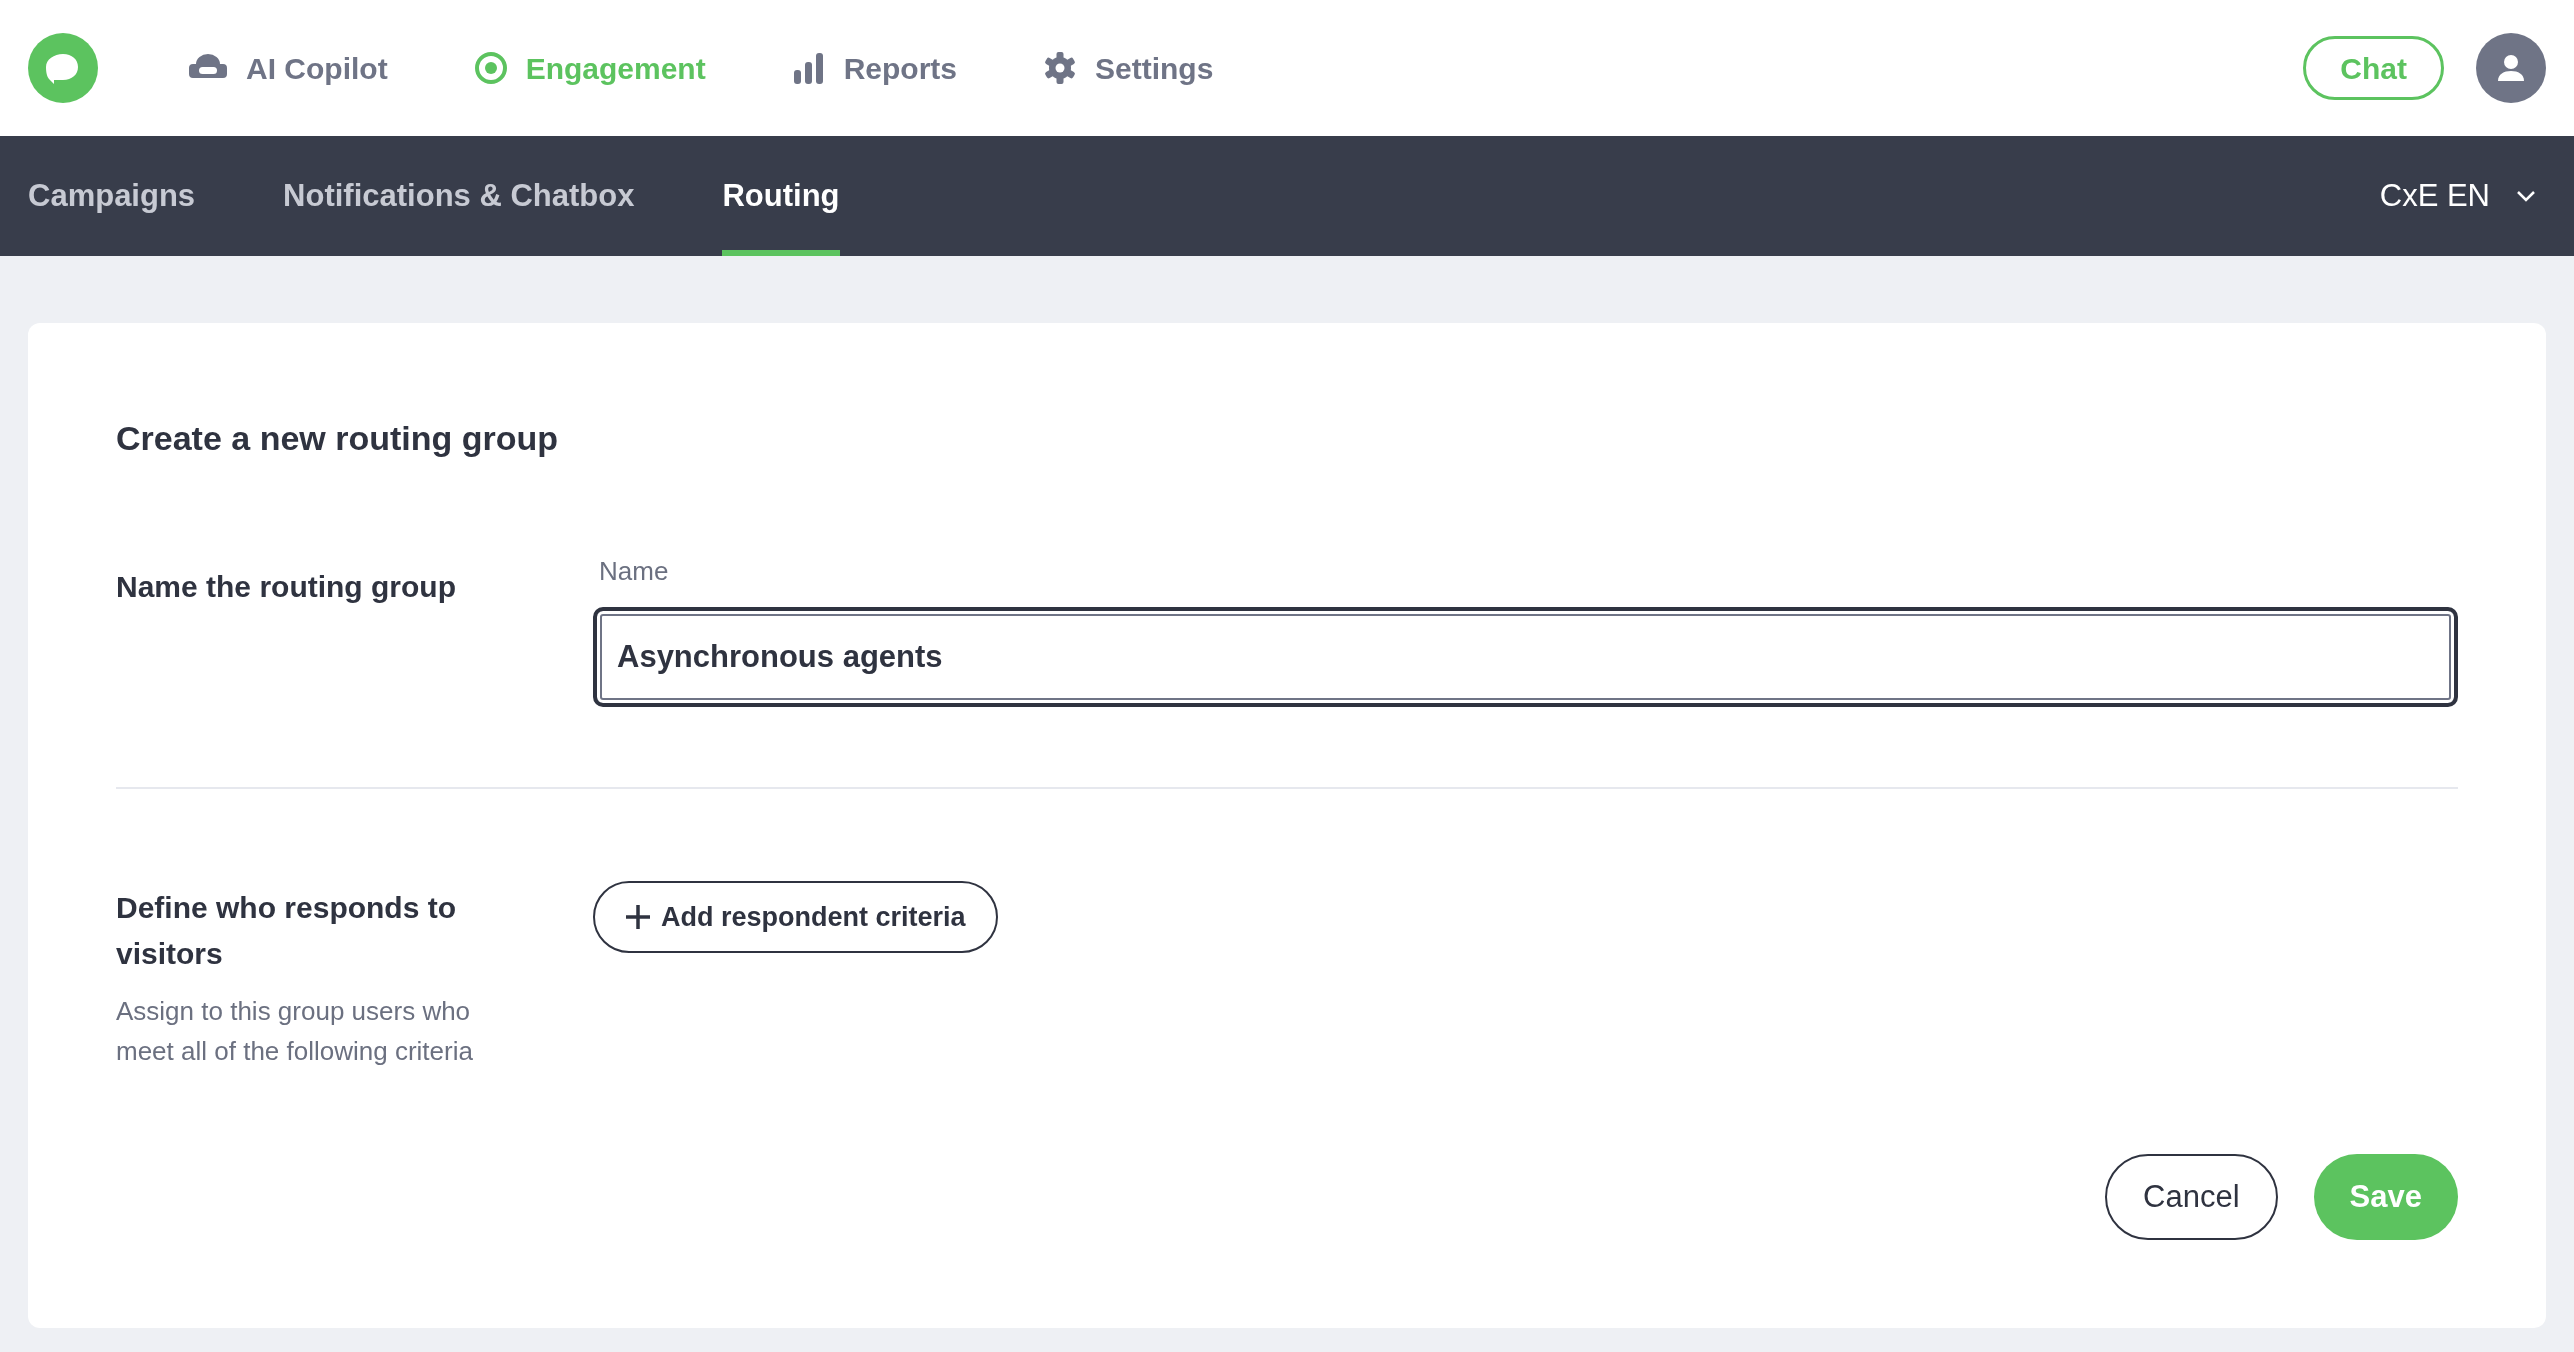 The height and width of the screenshot is (1352, 2574). What do you see at coordinates (2526, 196) in the screenshot?
I see `chevron-down-icon` at bounding box center [2526, 196].